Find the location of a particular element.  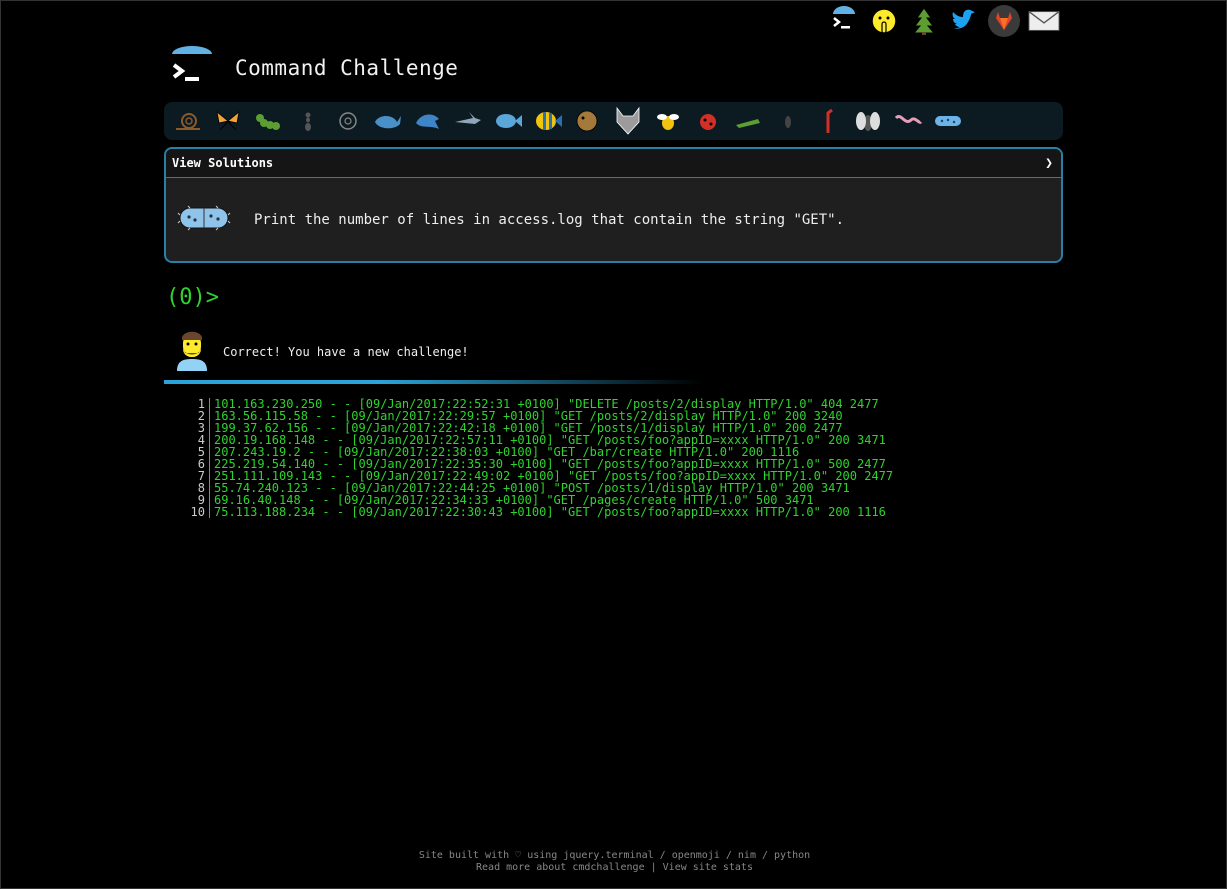

gitlab-icon is located at coordinates (1004, 21).